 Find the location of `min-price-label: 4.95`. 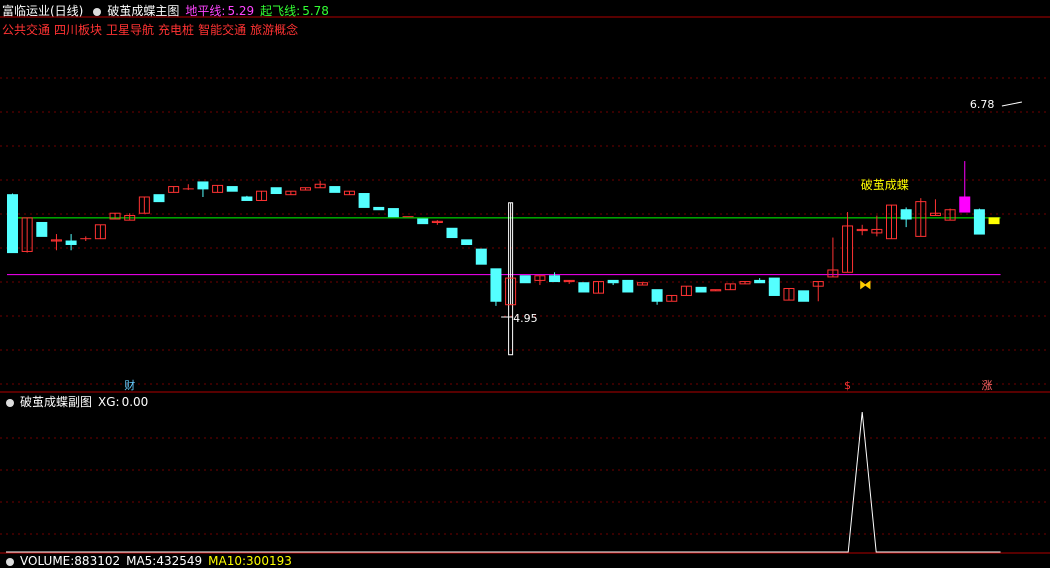

min-price-label: 4.95 is located at coordinates (525, 318).